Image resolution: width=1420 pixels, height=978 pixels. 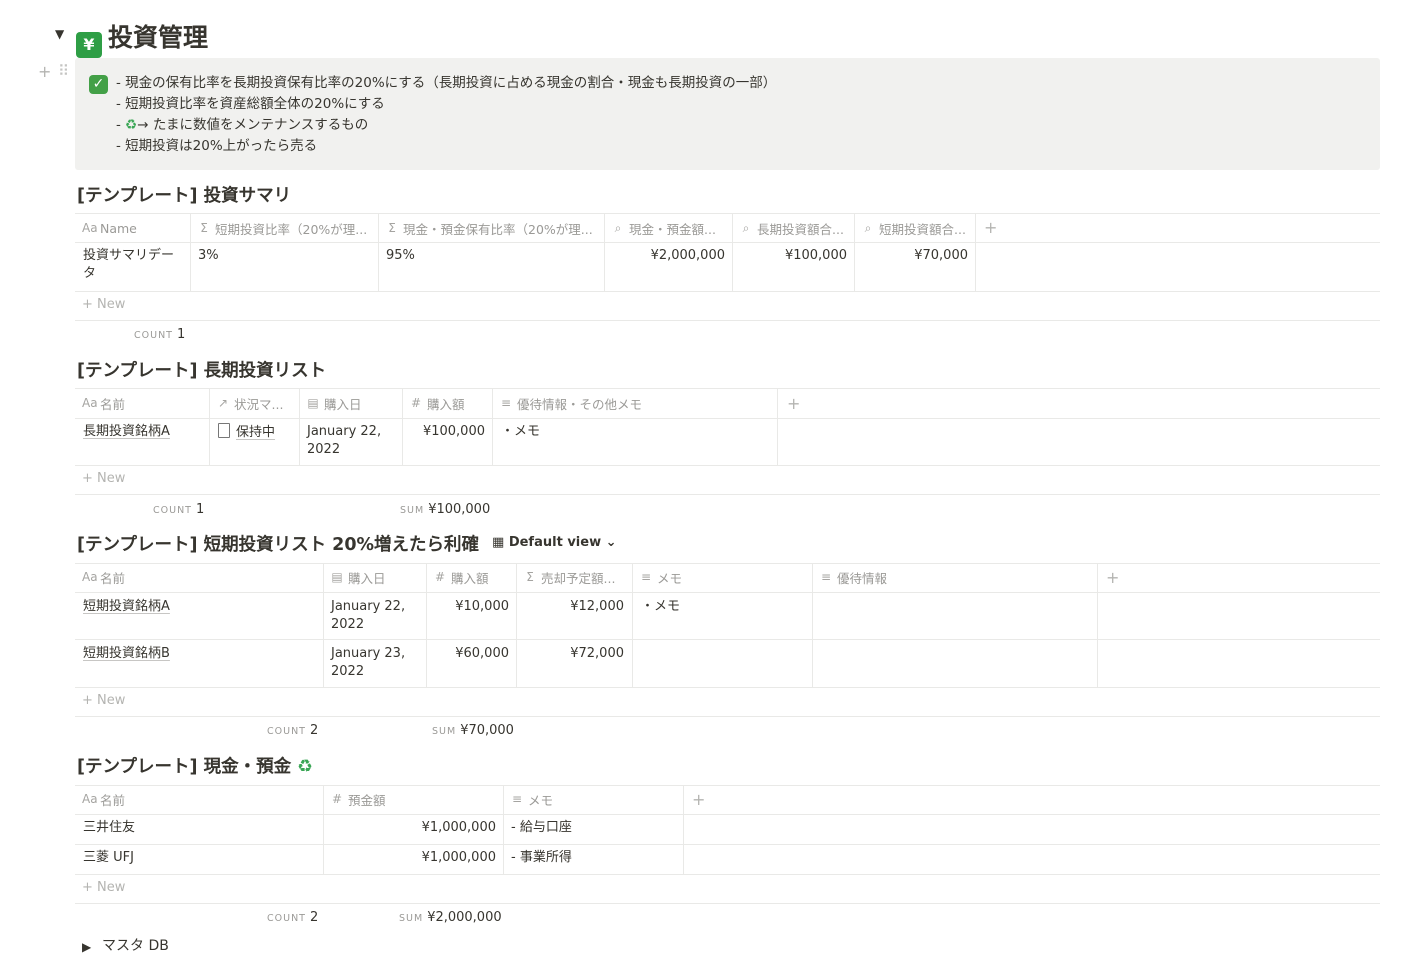 I want to click on callout-line-4: - 短期投資は20%上がったら売る, so click(x=217, y=146).